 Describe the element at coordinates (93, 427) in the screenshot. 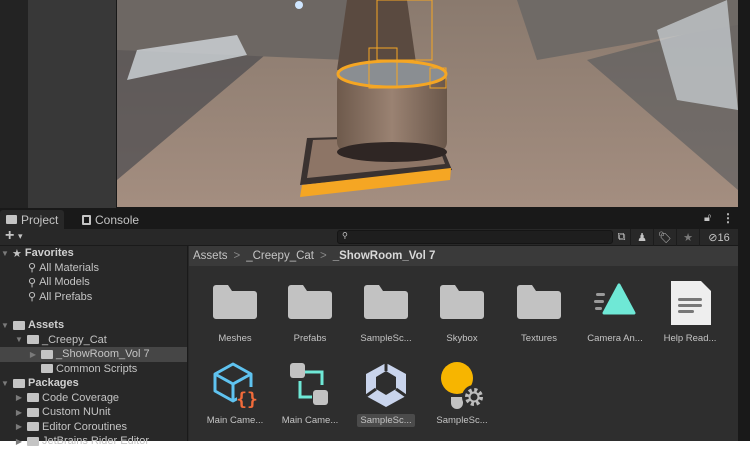

I see `tree-editor-coroutines: ▶ Editor Coroutines` at that location.